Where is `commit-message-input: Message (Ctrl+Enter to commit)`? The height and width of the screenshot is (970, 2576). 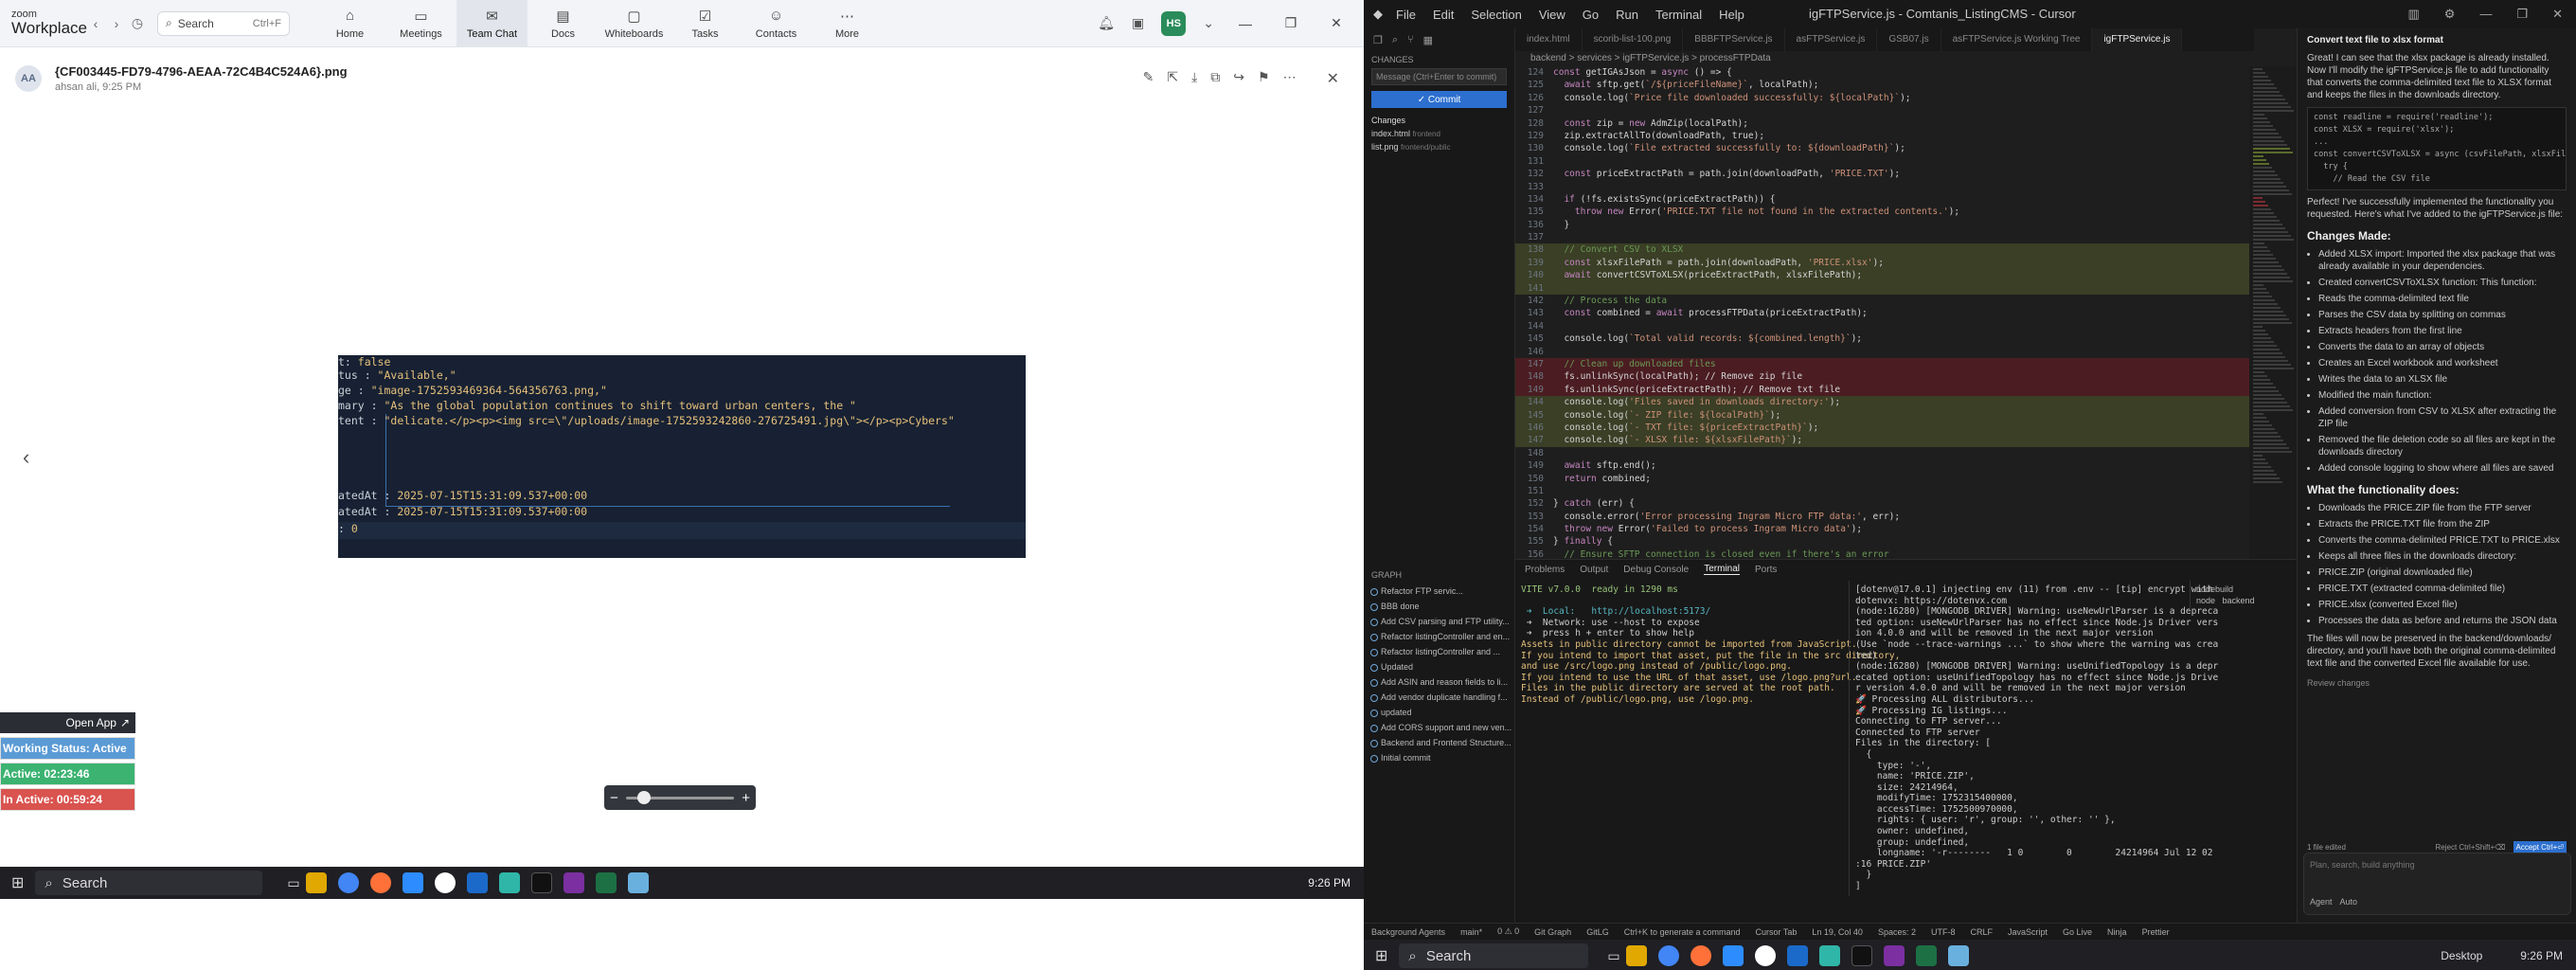 commit-message-input: Message (Ctrl+Enter to commit) is located at coordinates (1439, 76).